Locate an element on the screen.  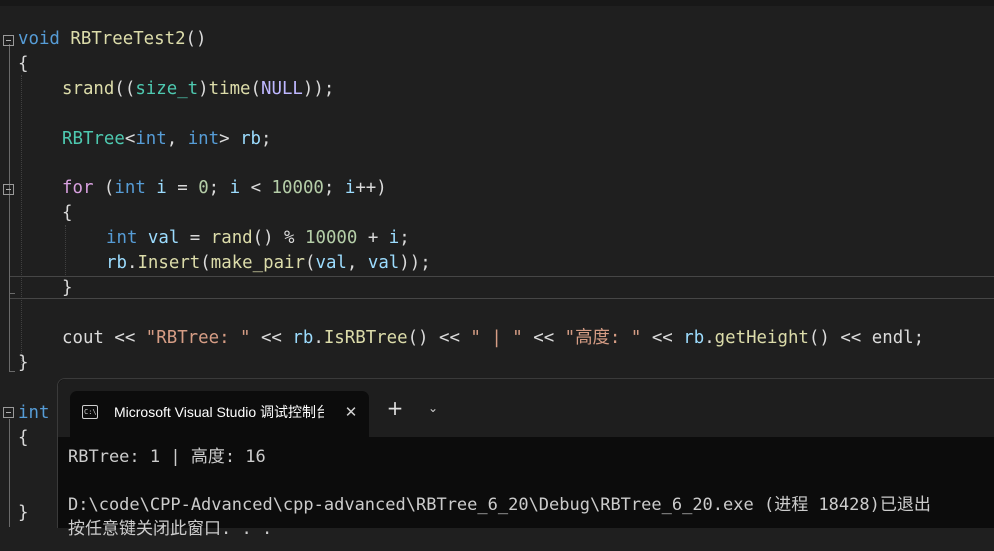
code-line-16: int is located at coordinates (24, 413).